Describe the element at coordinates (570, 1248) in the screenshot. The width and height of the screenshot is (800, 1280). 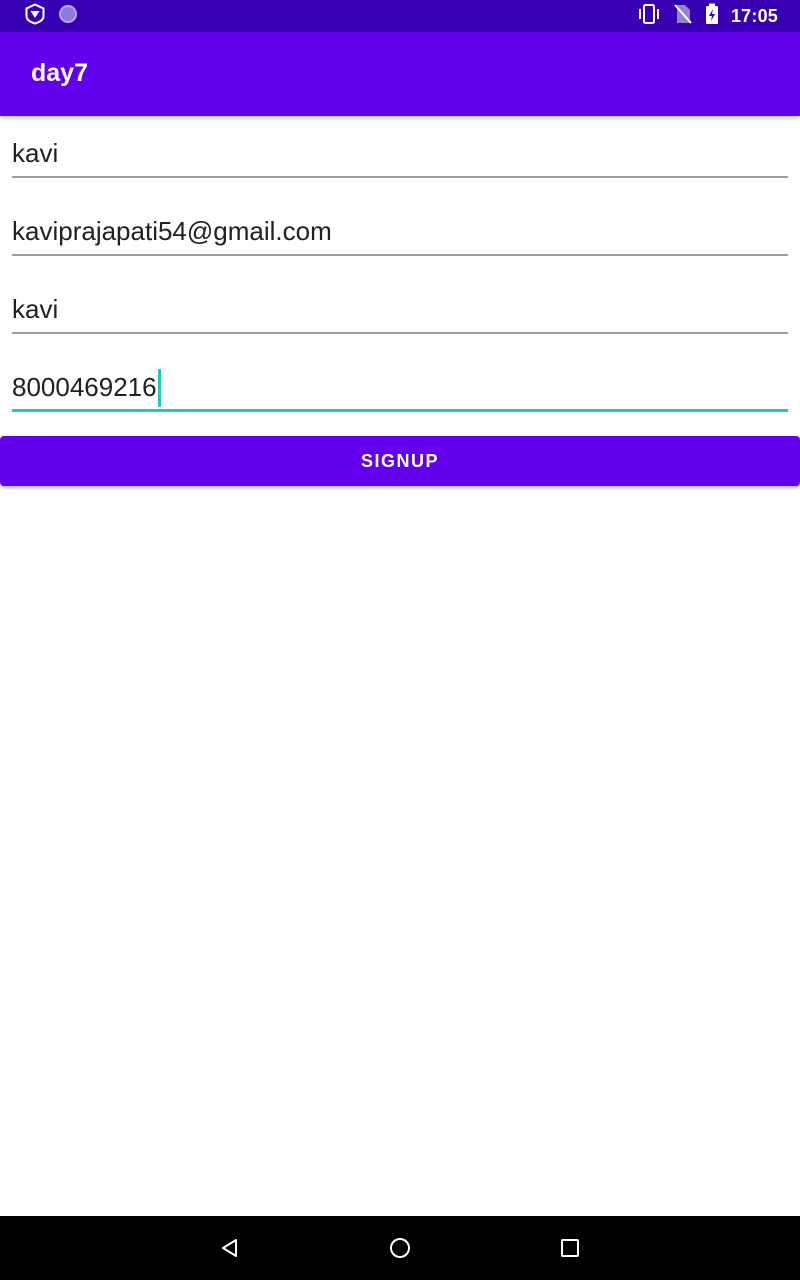
I see `recents-icon` at that location.